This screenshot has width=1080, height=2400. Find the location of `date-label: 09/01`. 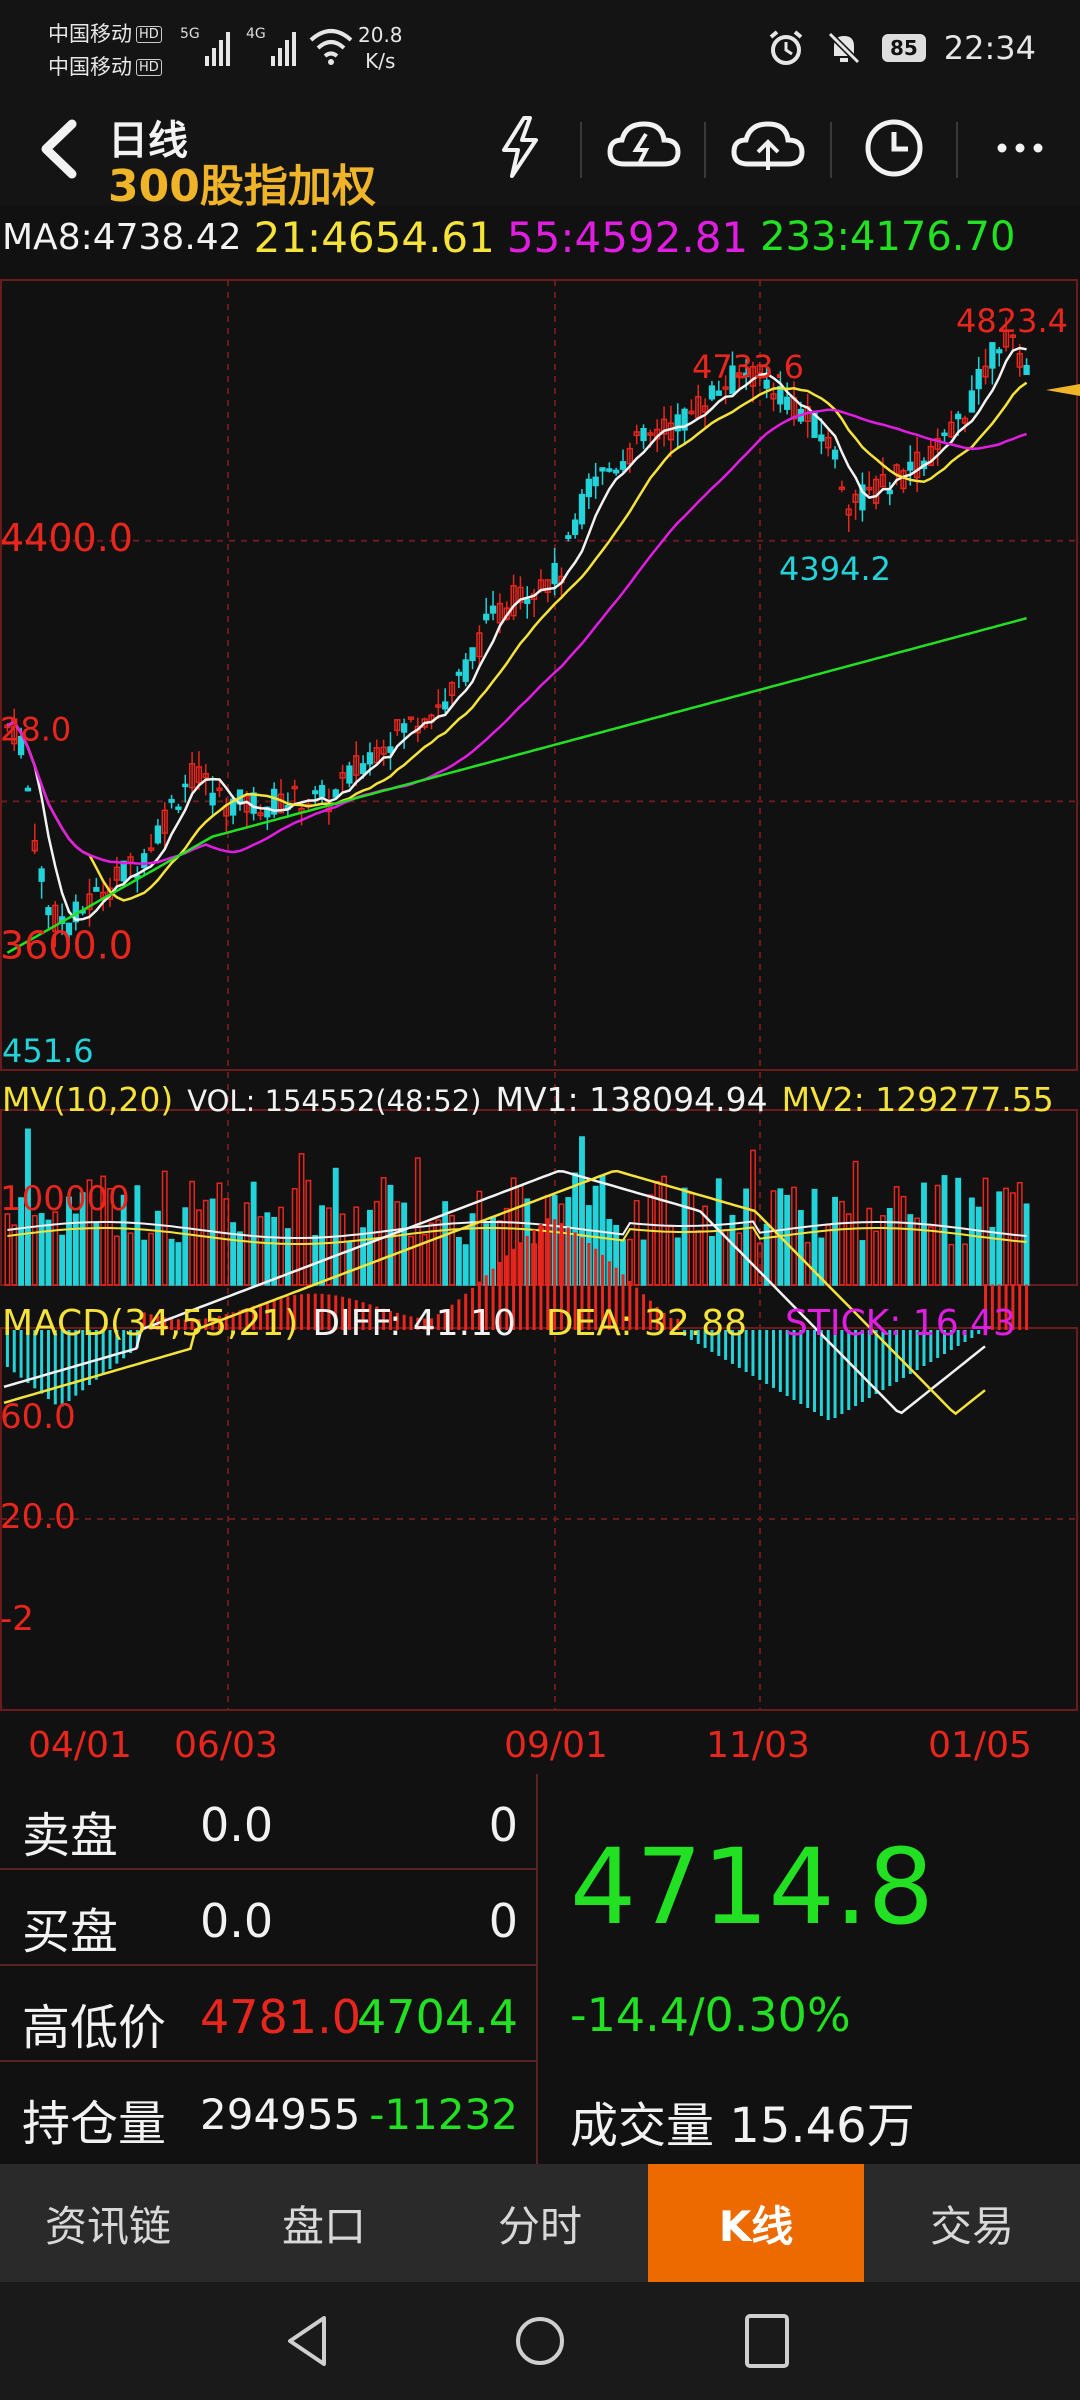

date-label: 09/01 is located at coordinates (556, 1745).